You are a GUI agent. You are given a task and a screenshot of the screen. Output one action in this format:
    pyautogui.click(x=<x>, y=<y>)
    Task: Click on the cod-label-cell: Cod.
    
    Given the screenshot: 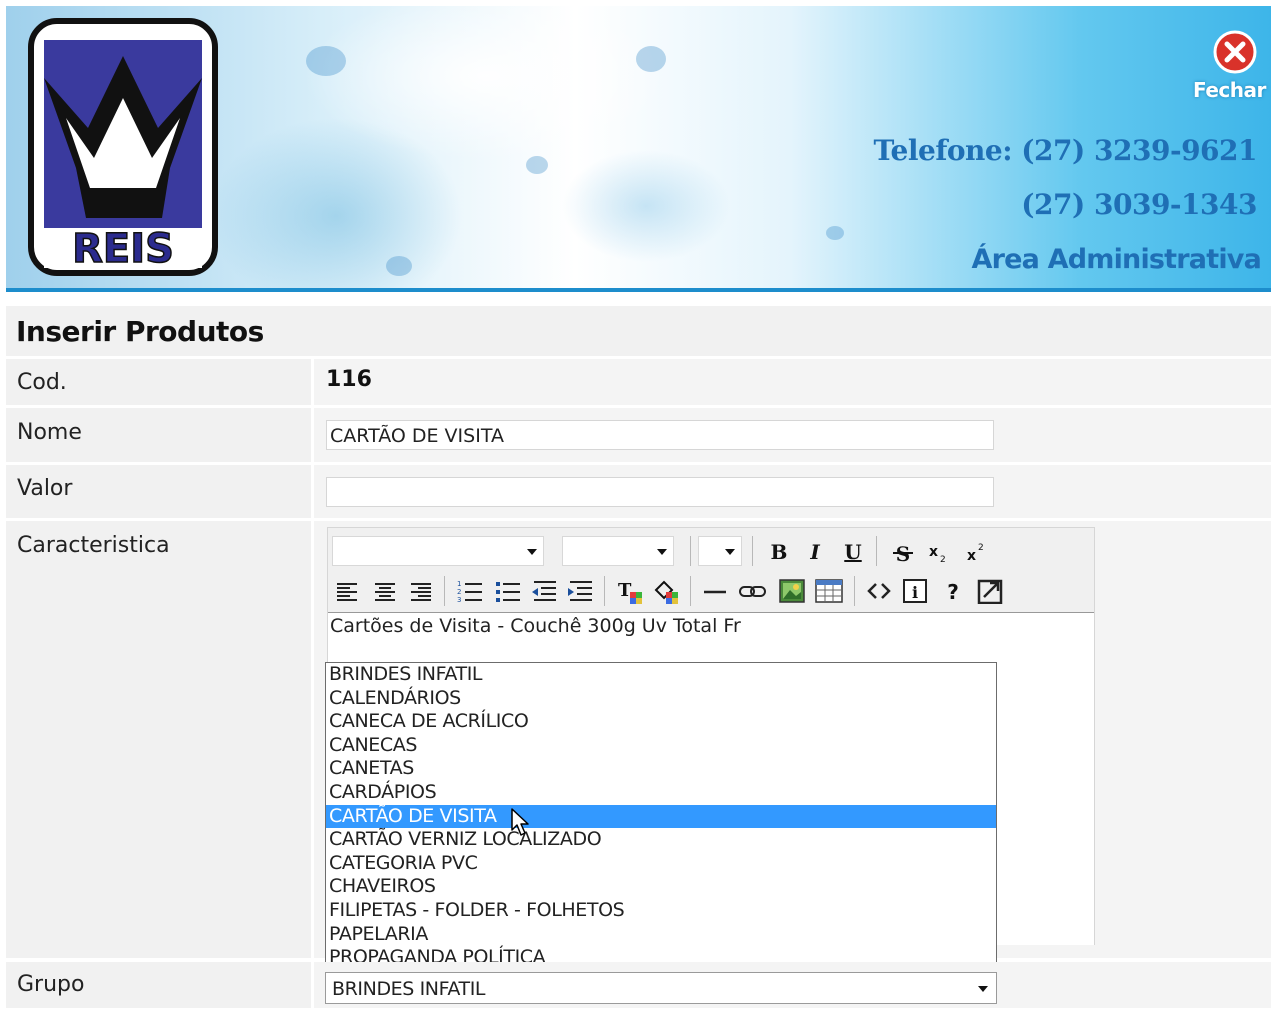 What is the action you would take?
    pyautogui.click(x=158, y=382)
    